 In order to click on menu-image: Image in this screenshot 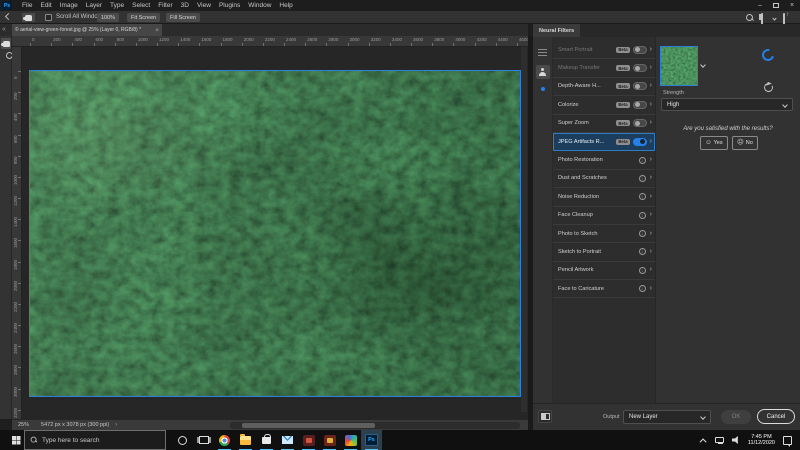, I will do `click(69, 5)`.